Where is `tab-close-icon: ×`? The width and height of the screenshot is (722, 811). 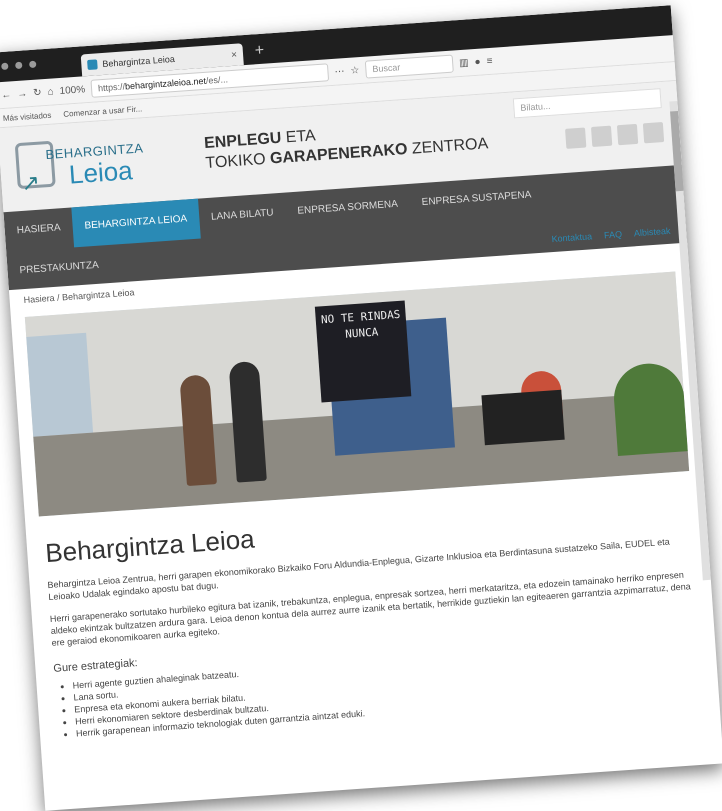 tab-close-icon: × is located at coordinates (234, 54).